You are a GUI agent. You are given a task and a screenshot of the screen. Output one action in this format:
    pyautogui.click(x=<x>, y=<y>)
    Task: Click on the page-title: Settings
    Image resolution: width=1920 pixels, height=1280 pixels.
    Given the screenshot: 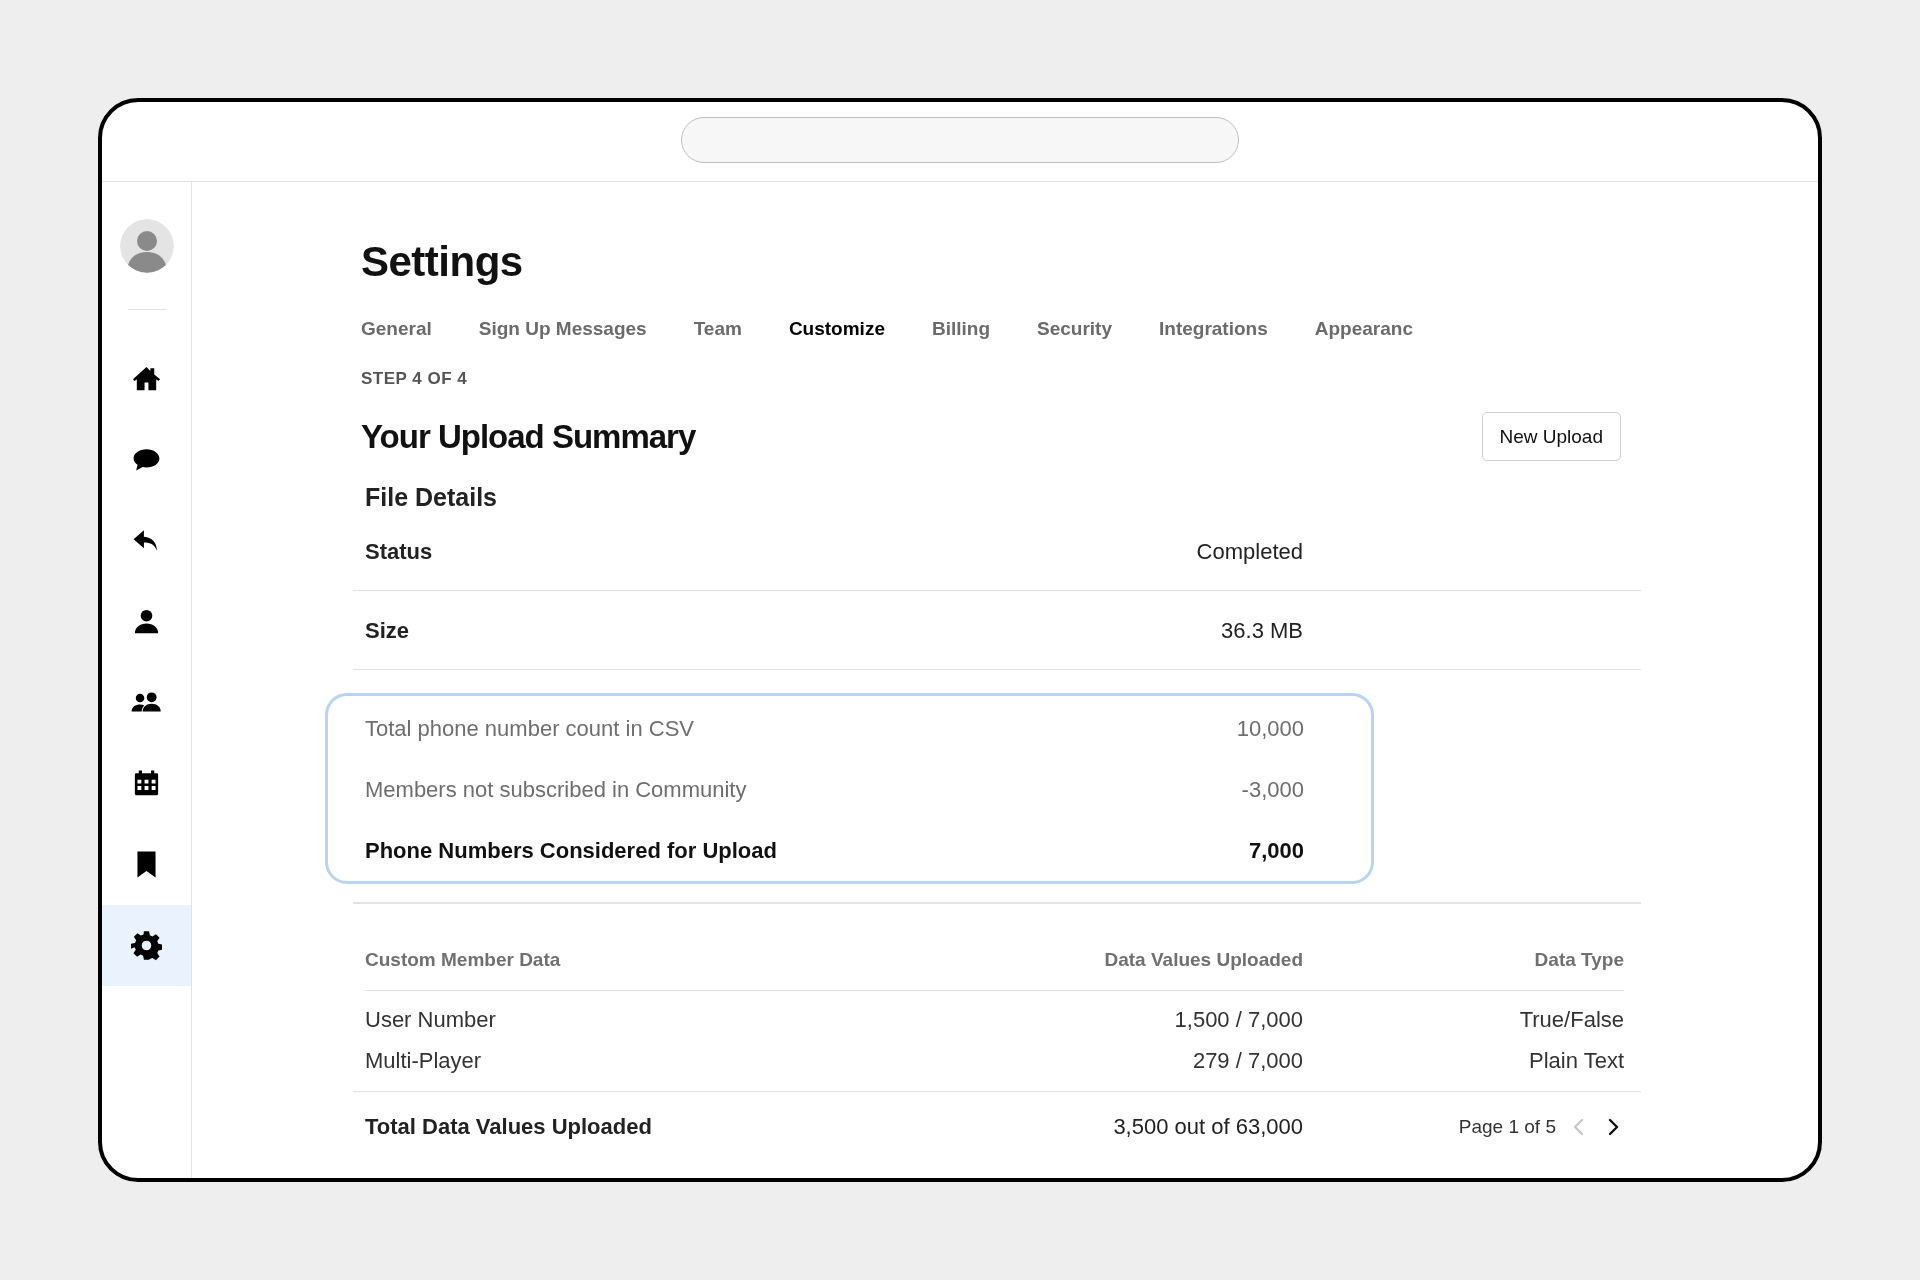 What is the action you would take?
    pyautogui.click(x=442, y=262)
    